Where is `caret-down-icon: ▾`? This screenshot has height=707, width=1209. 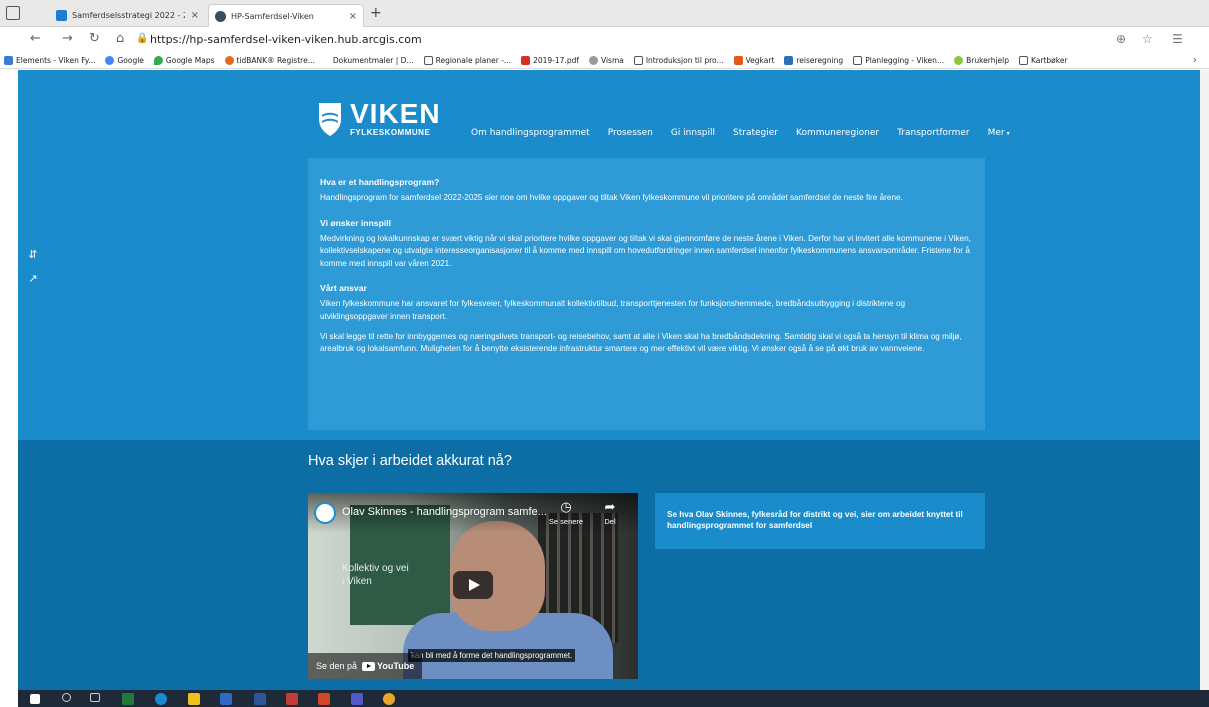
caret-down-icon: ▾ is located at coordinates (1008, 133).